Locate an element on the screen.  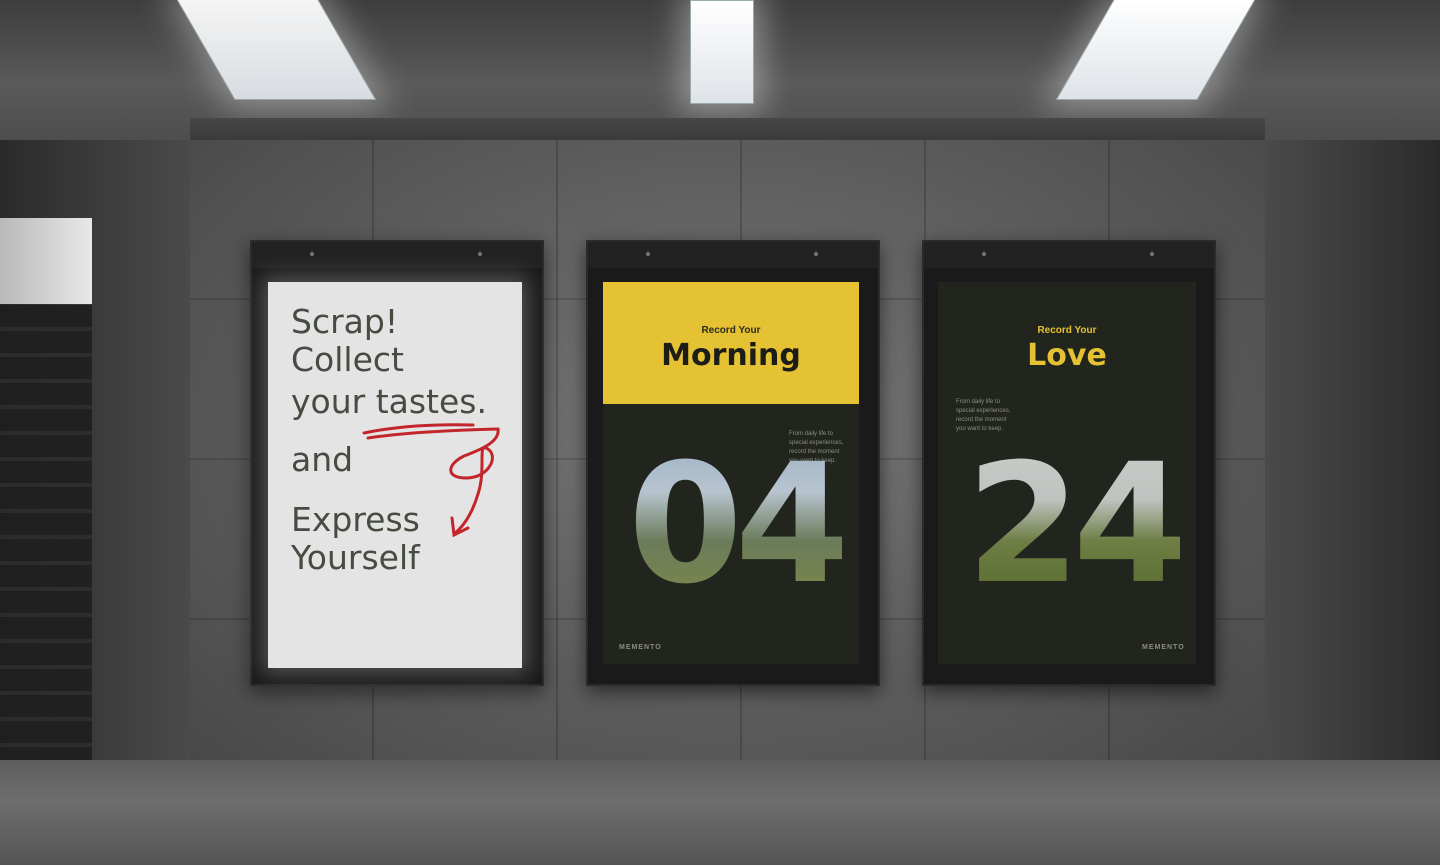
ceiling-light-center is located at coordinates (722, 52).